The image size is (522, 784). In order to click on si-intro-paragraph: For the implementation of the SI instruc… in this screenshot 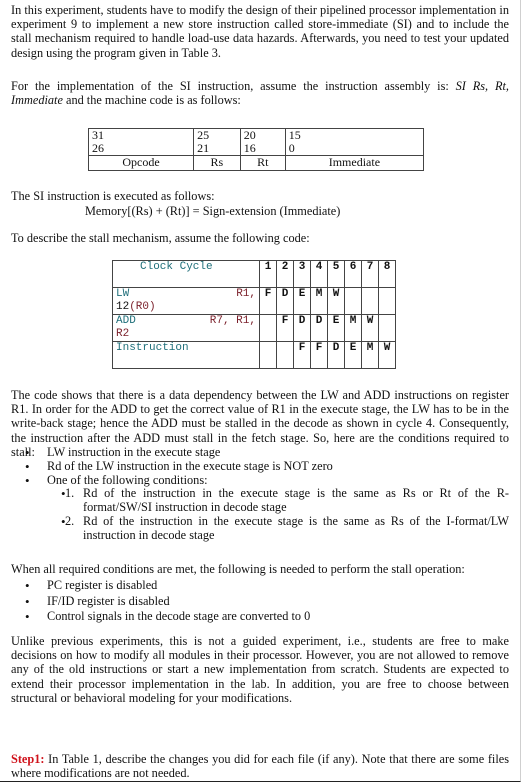, I will do `click(260, 93)`.